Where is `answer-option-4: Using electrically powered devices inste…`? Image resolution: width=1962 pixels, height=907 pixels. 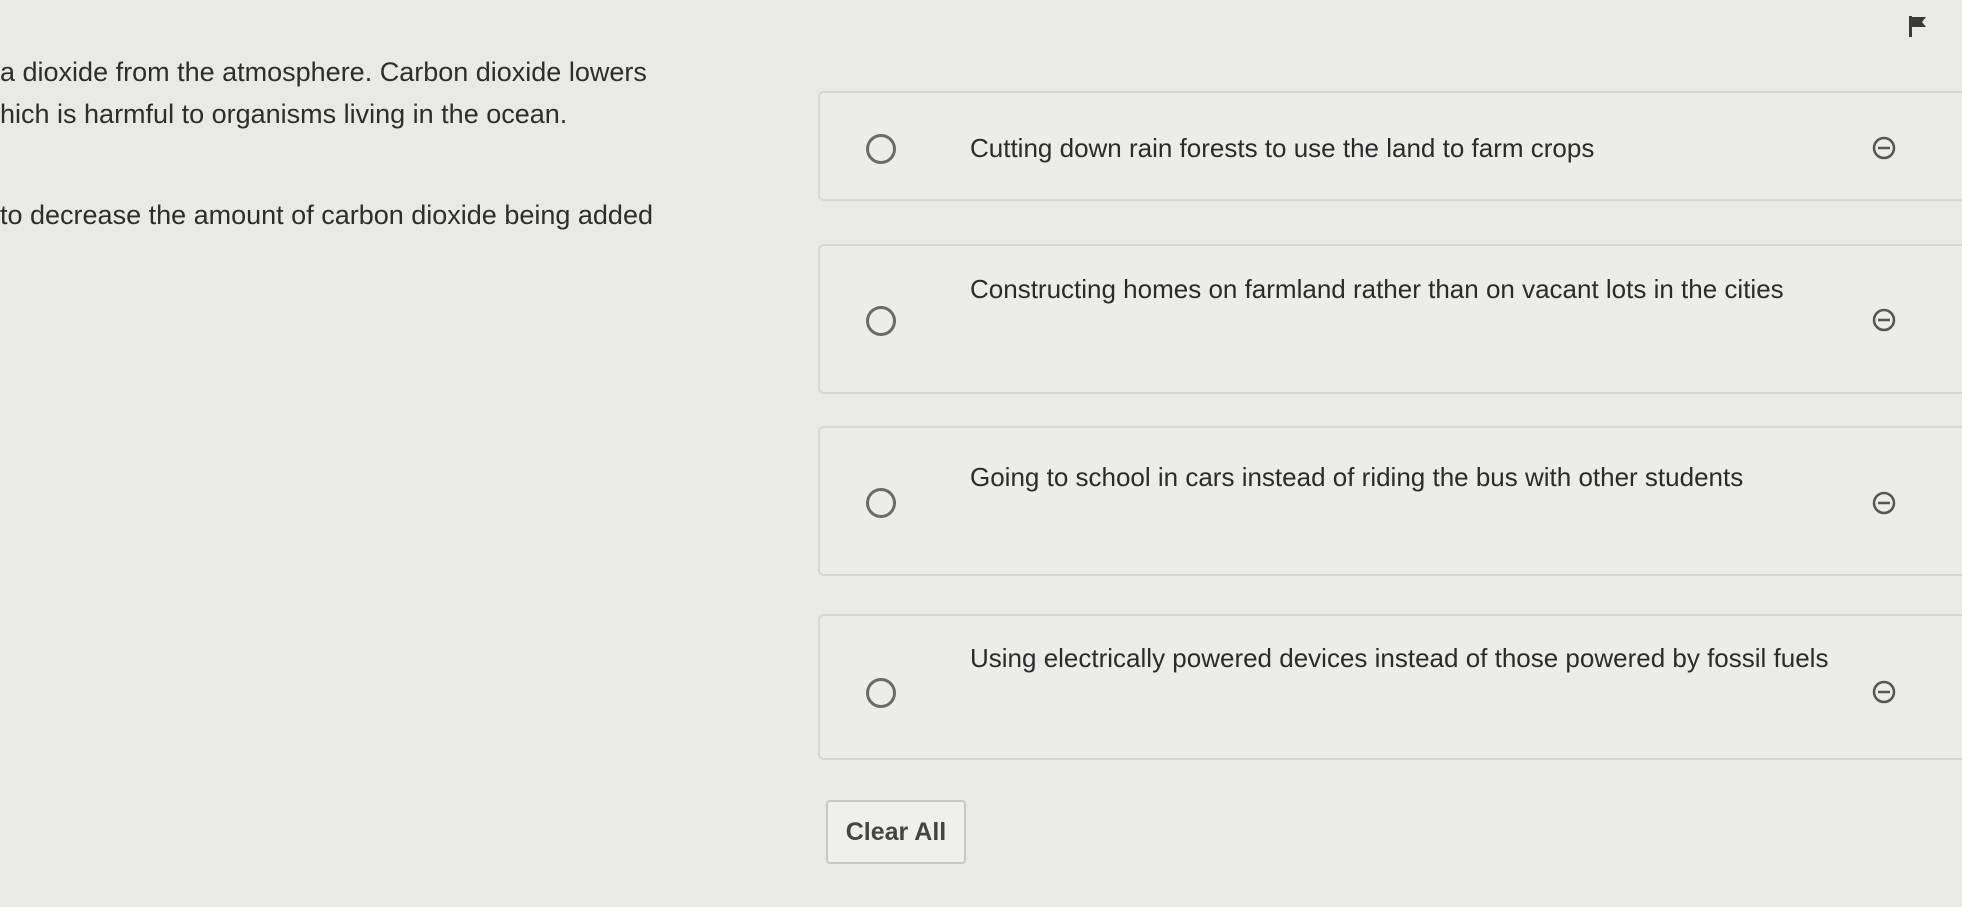
answer-option-4: Using electrically powered devices inste… is located at coordinates (1390, 687).